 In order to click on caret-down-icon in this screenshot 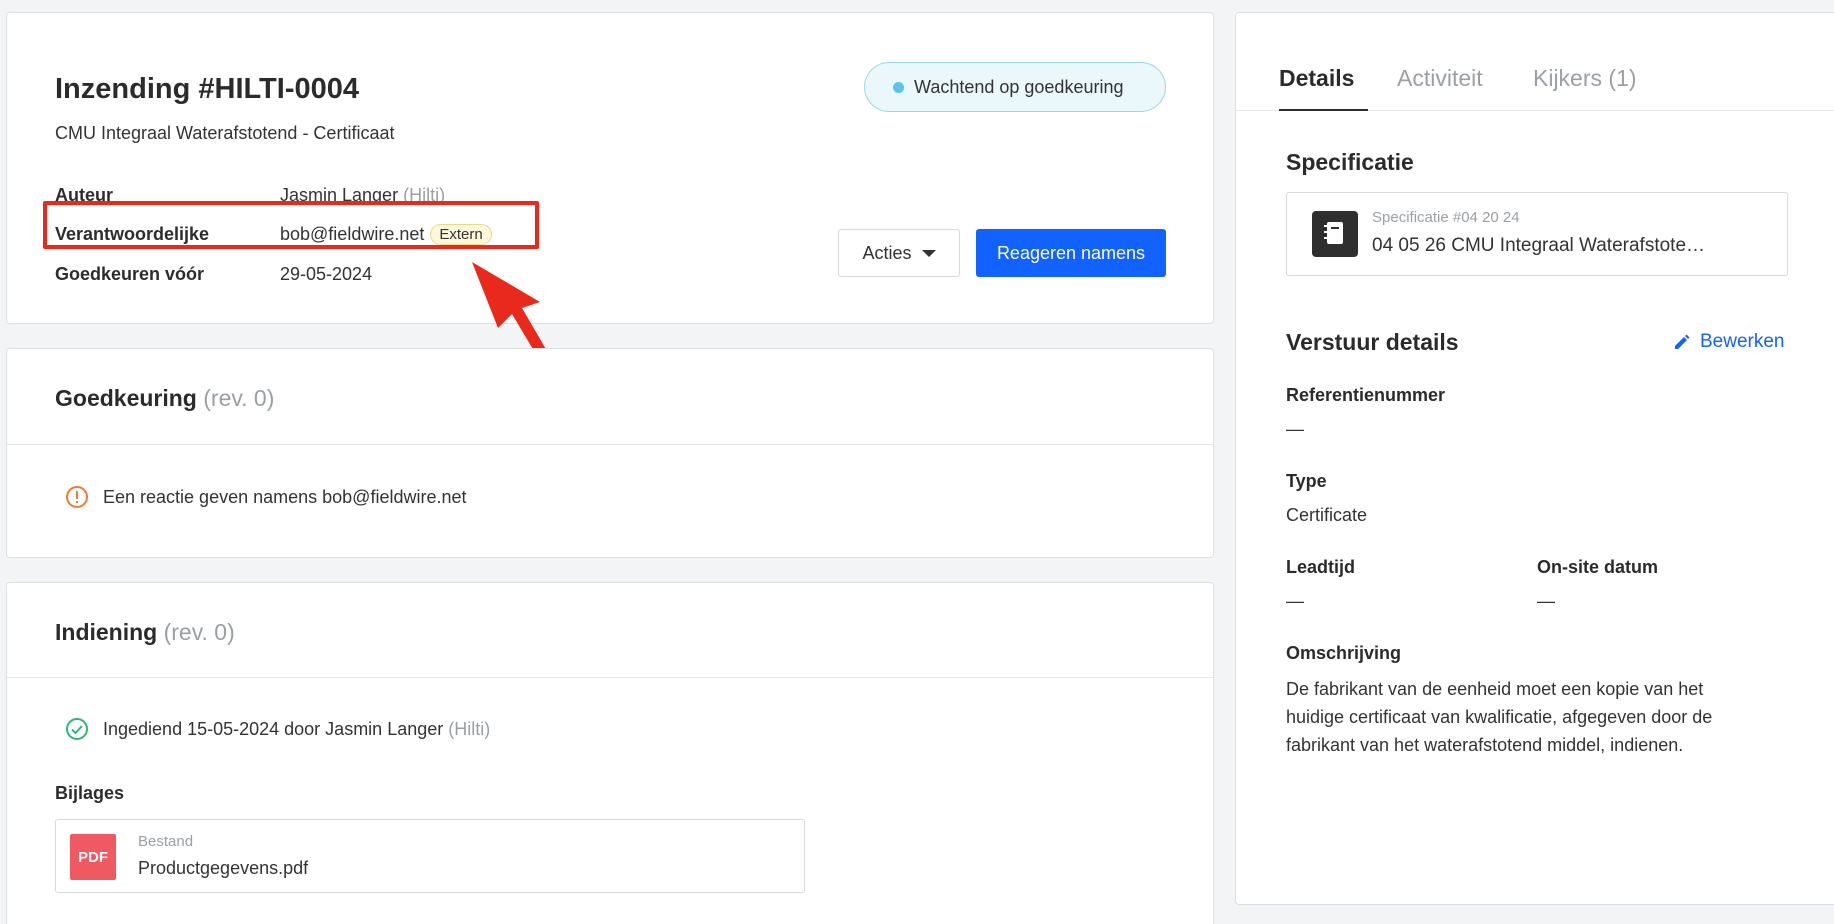, I will do `click(928, 253)`.